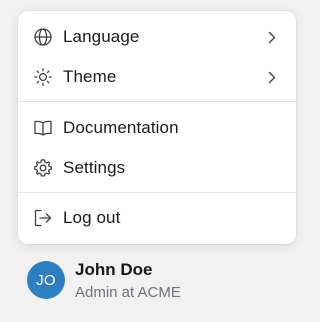  Describe the element at coordinates (157, 281) in the screenshot. I see `user-profile: JO John Doe Admin at ACME` at that location.